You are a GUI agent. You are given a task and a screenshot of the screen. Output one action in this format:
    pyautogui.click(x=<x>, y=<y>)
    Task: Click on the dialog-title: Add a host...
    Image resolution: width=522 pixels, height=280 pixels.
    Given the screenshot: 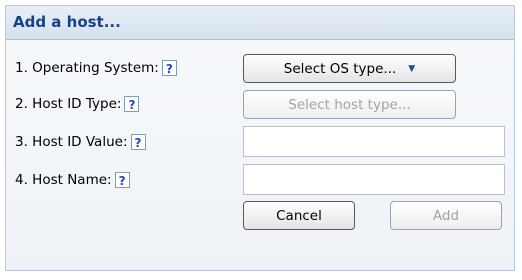 What is the action you would take?
    pyautogui.click(x=260, y=23)
    